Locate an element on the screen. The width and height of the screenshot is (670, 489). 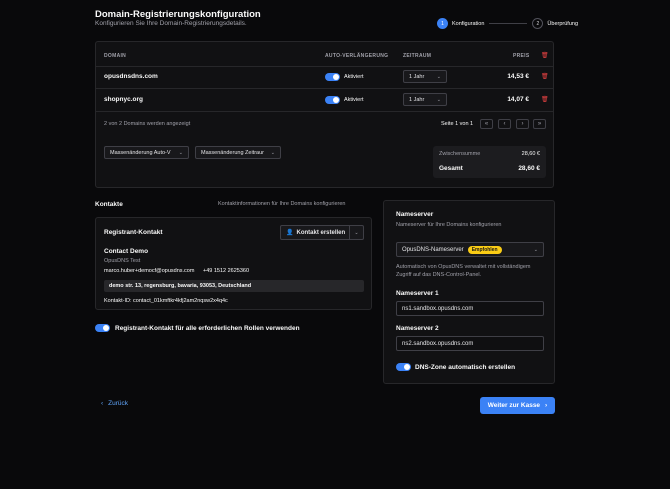
user-icon: 👤 is located at coordinates (290, 233).